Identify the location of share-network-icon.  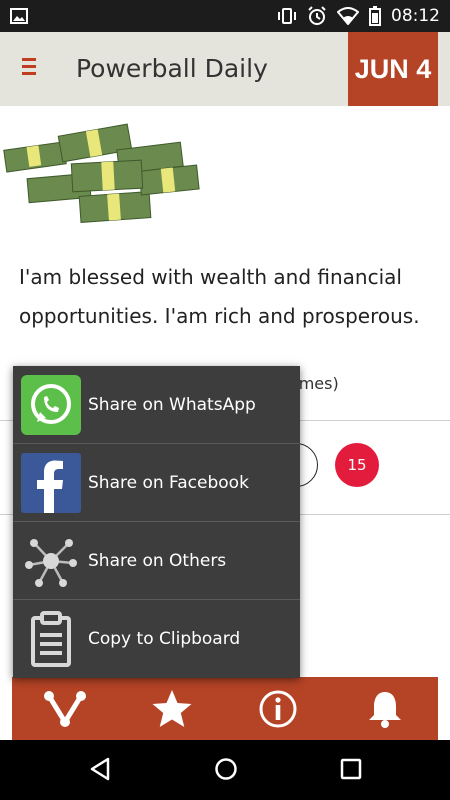
(51, 563).